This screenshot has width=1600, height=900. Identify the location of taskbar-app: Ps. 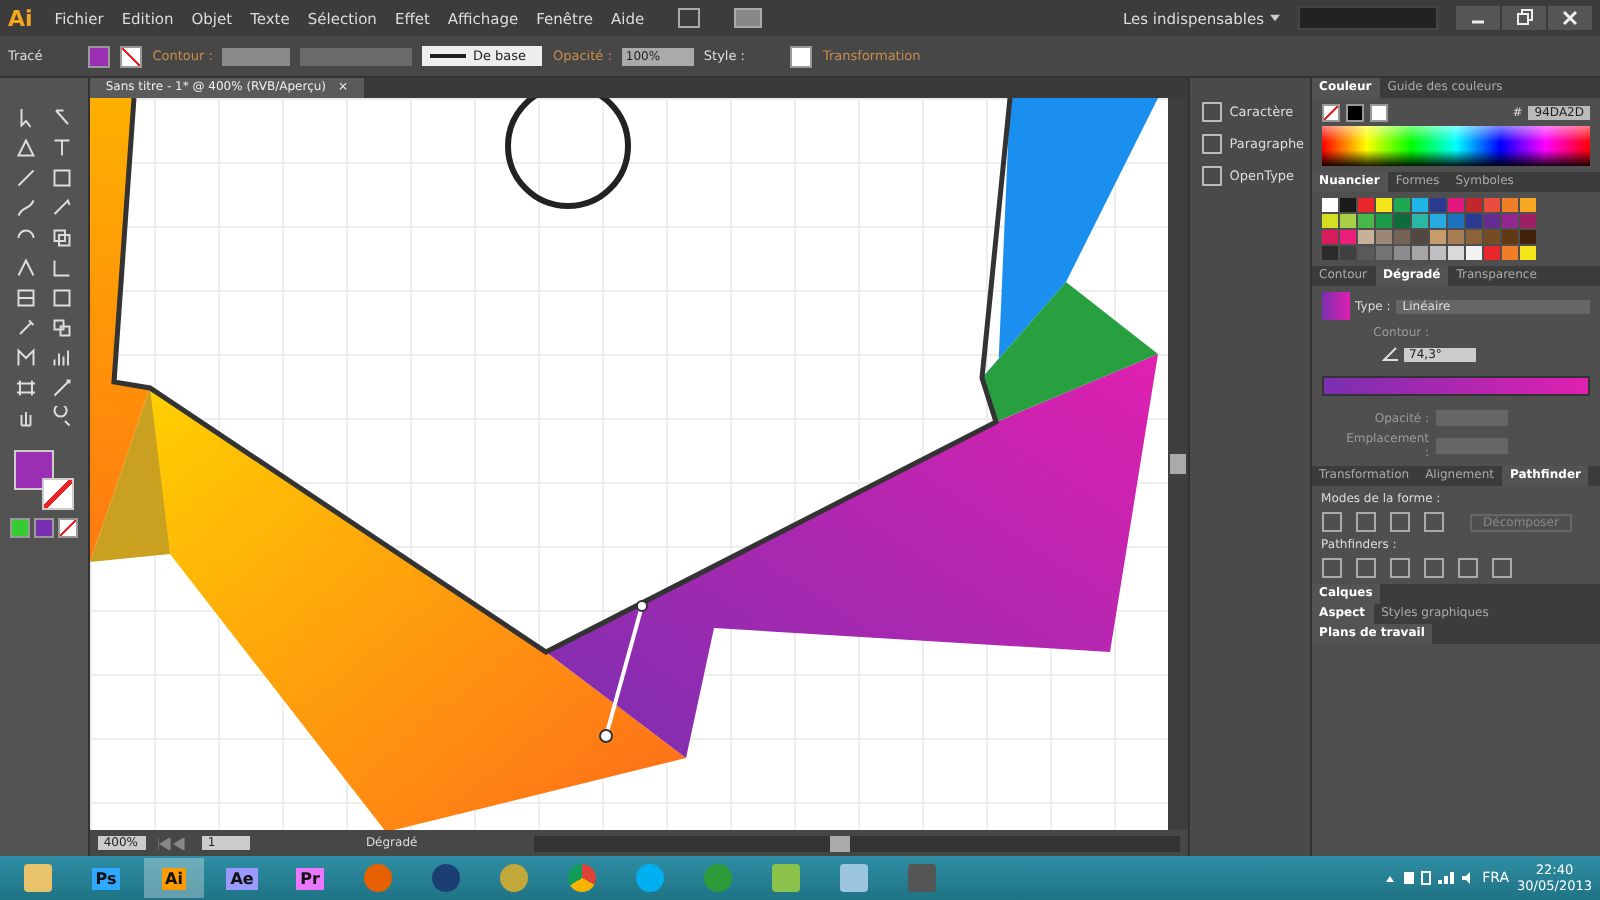
(106, 878).